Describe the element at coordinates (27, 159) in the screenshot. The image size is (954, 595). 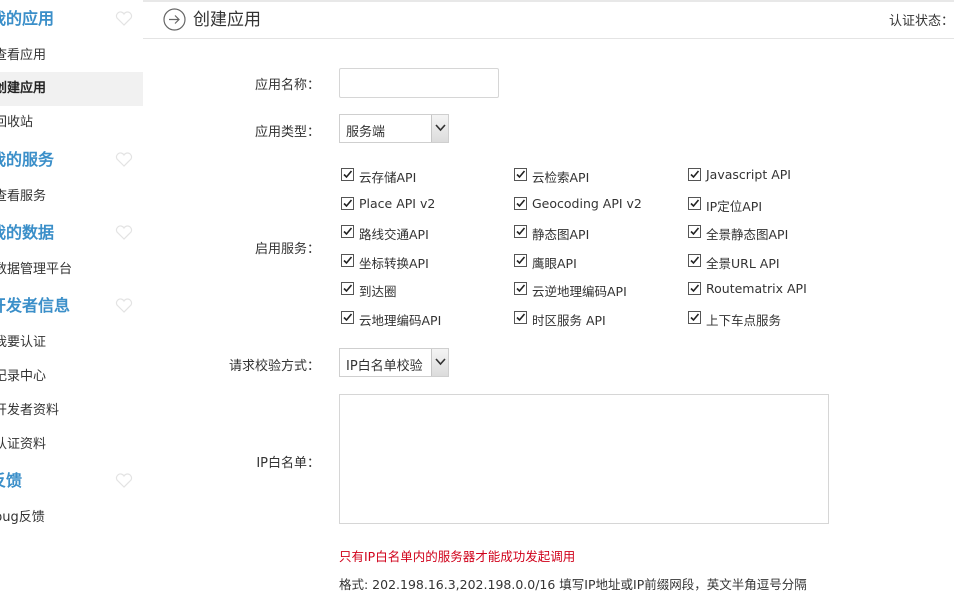
I see `sidebar-group-title: 我的服务` at that location.